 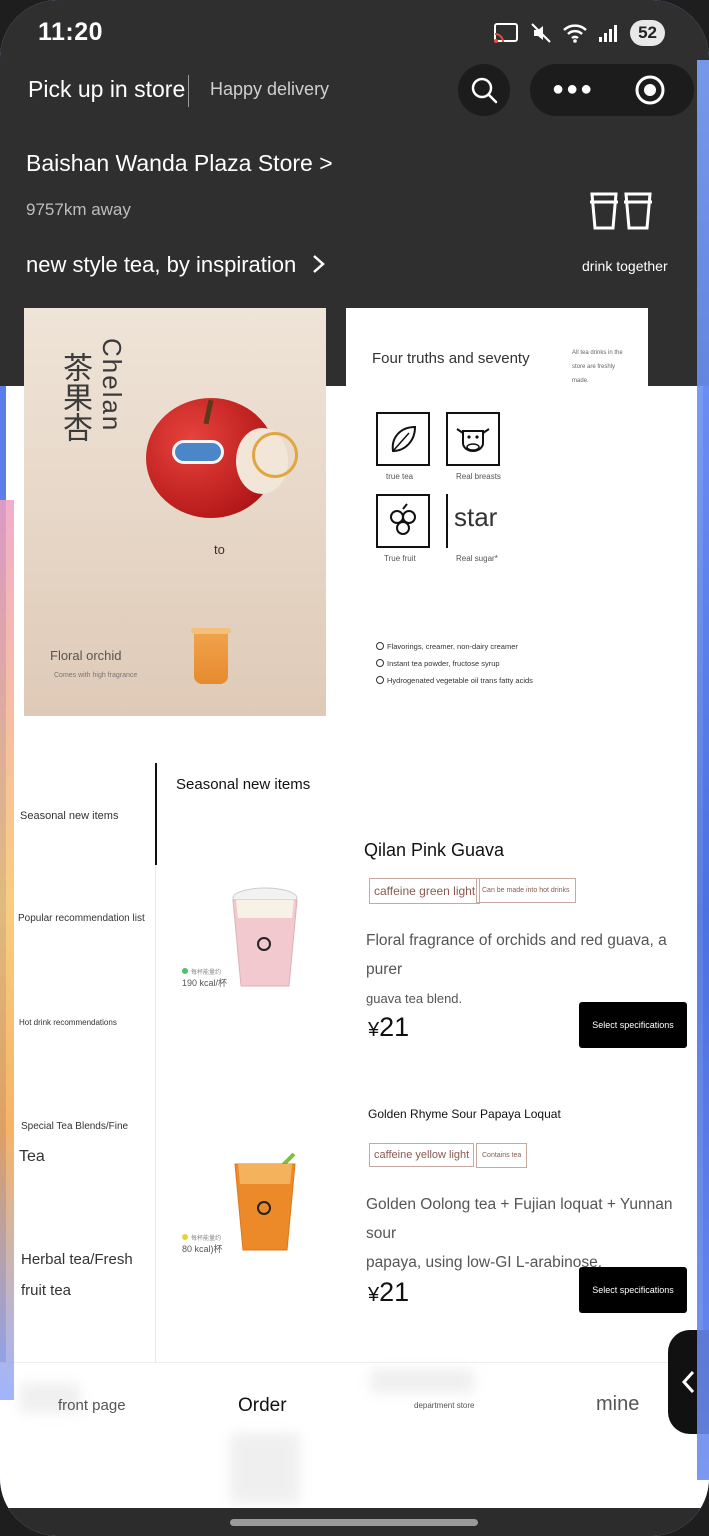 I want to click on caffeine-green-dot, so click(x=185, y=971).